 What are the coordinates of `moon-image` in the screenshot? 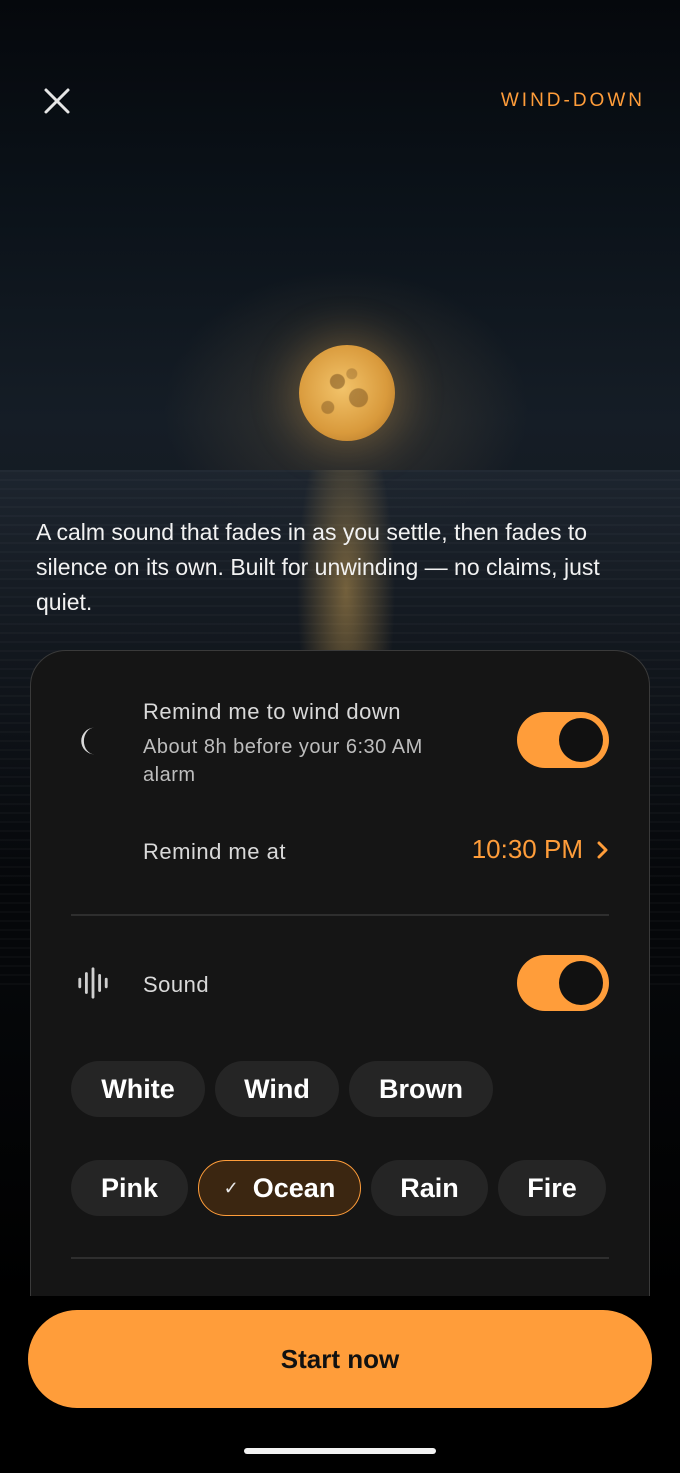 It's located at (347, 393).